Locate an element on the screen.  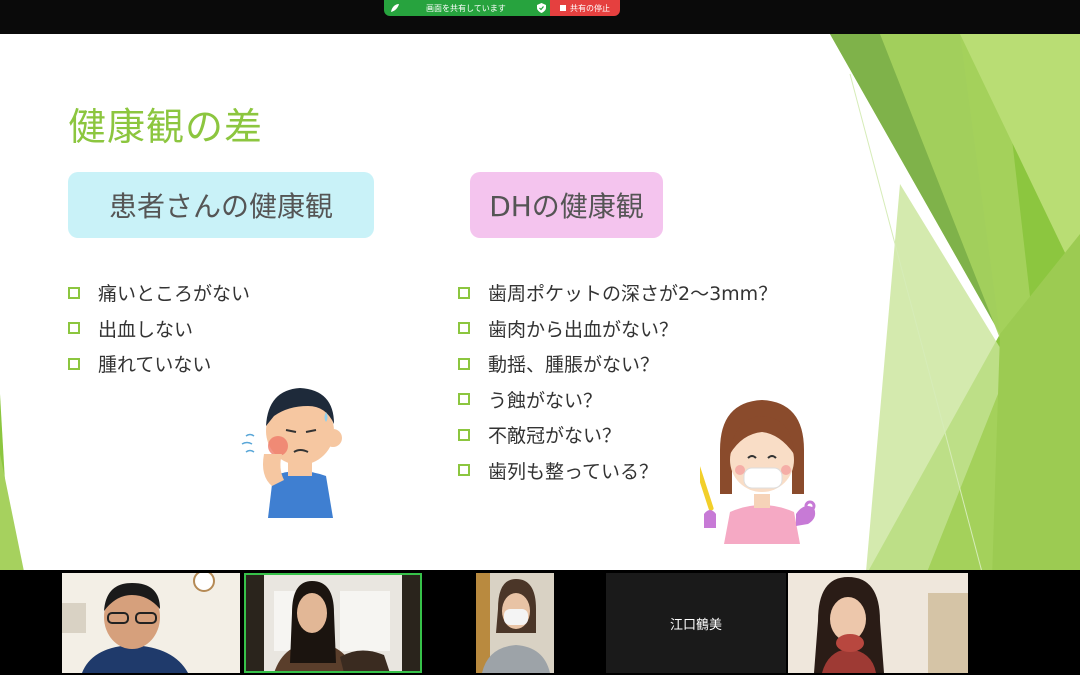
list-item: 歯肉から出血がない？ is located at coordinates (617, 329).